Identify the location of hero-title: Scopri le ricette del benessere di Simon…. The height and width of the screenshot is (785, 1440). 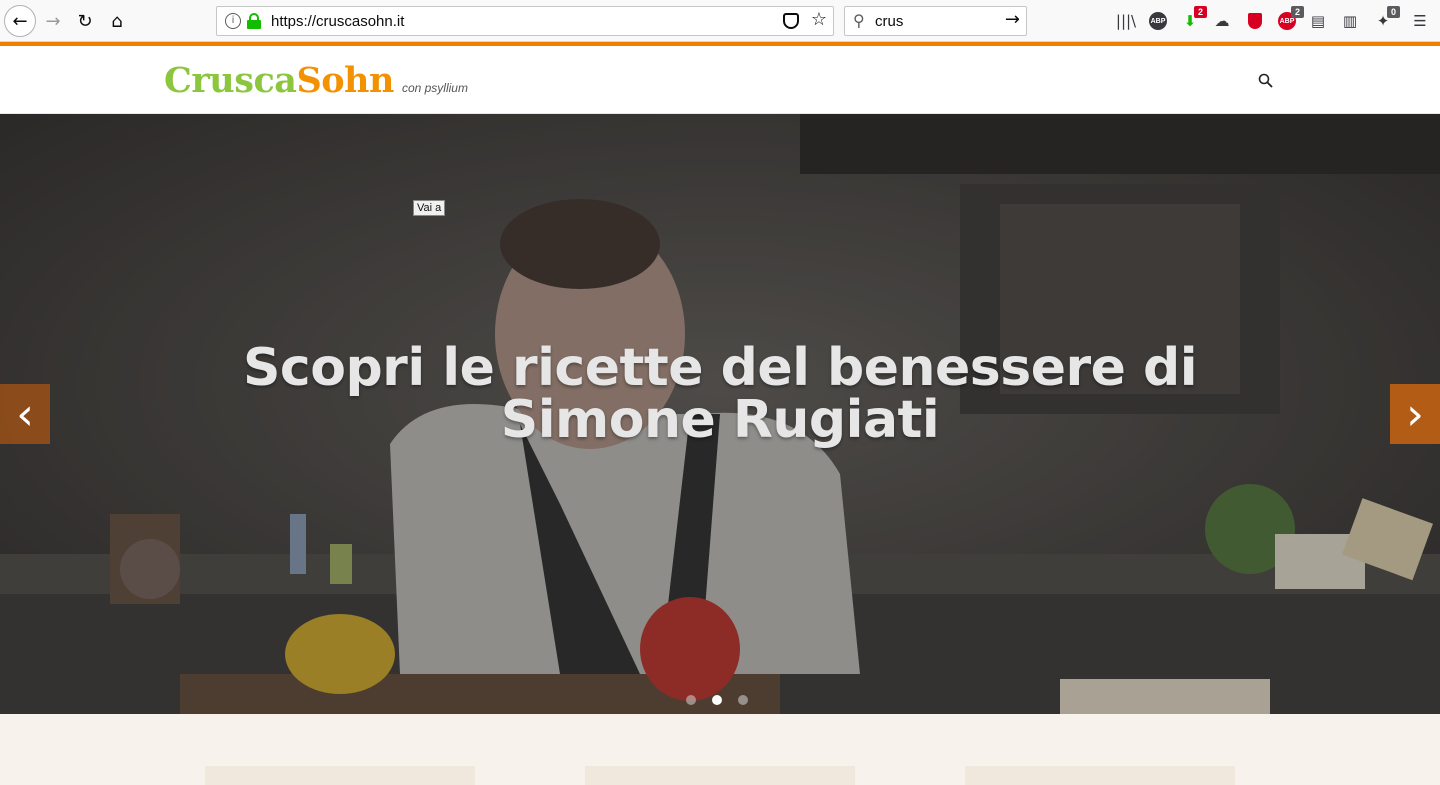
(720, 394).